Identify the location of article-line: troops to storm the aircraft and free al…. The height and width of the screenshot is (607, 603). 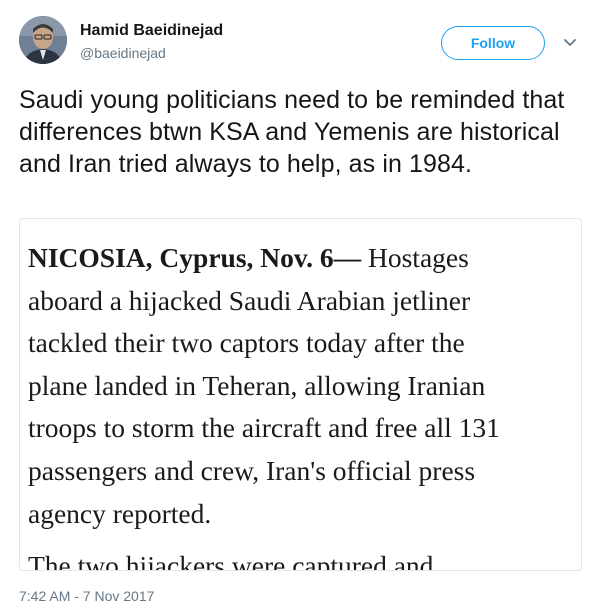
(264, 428).